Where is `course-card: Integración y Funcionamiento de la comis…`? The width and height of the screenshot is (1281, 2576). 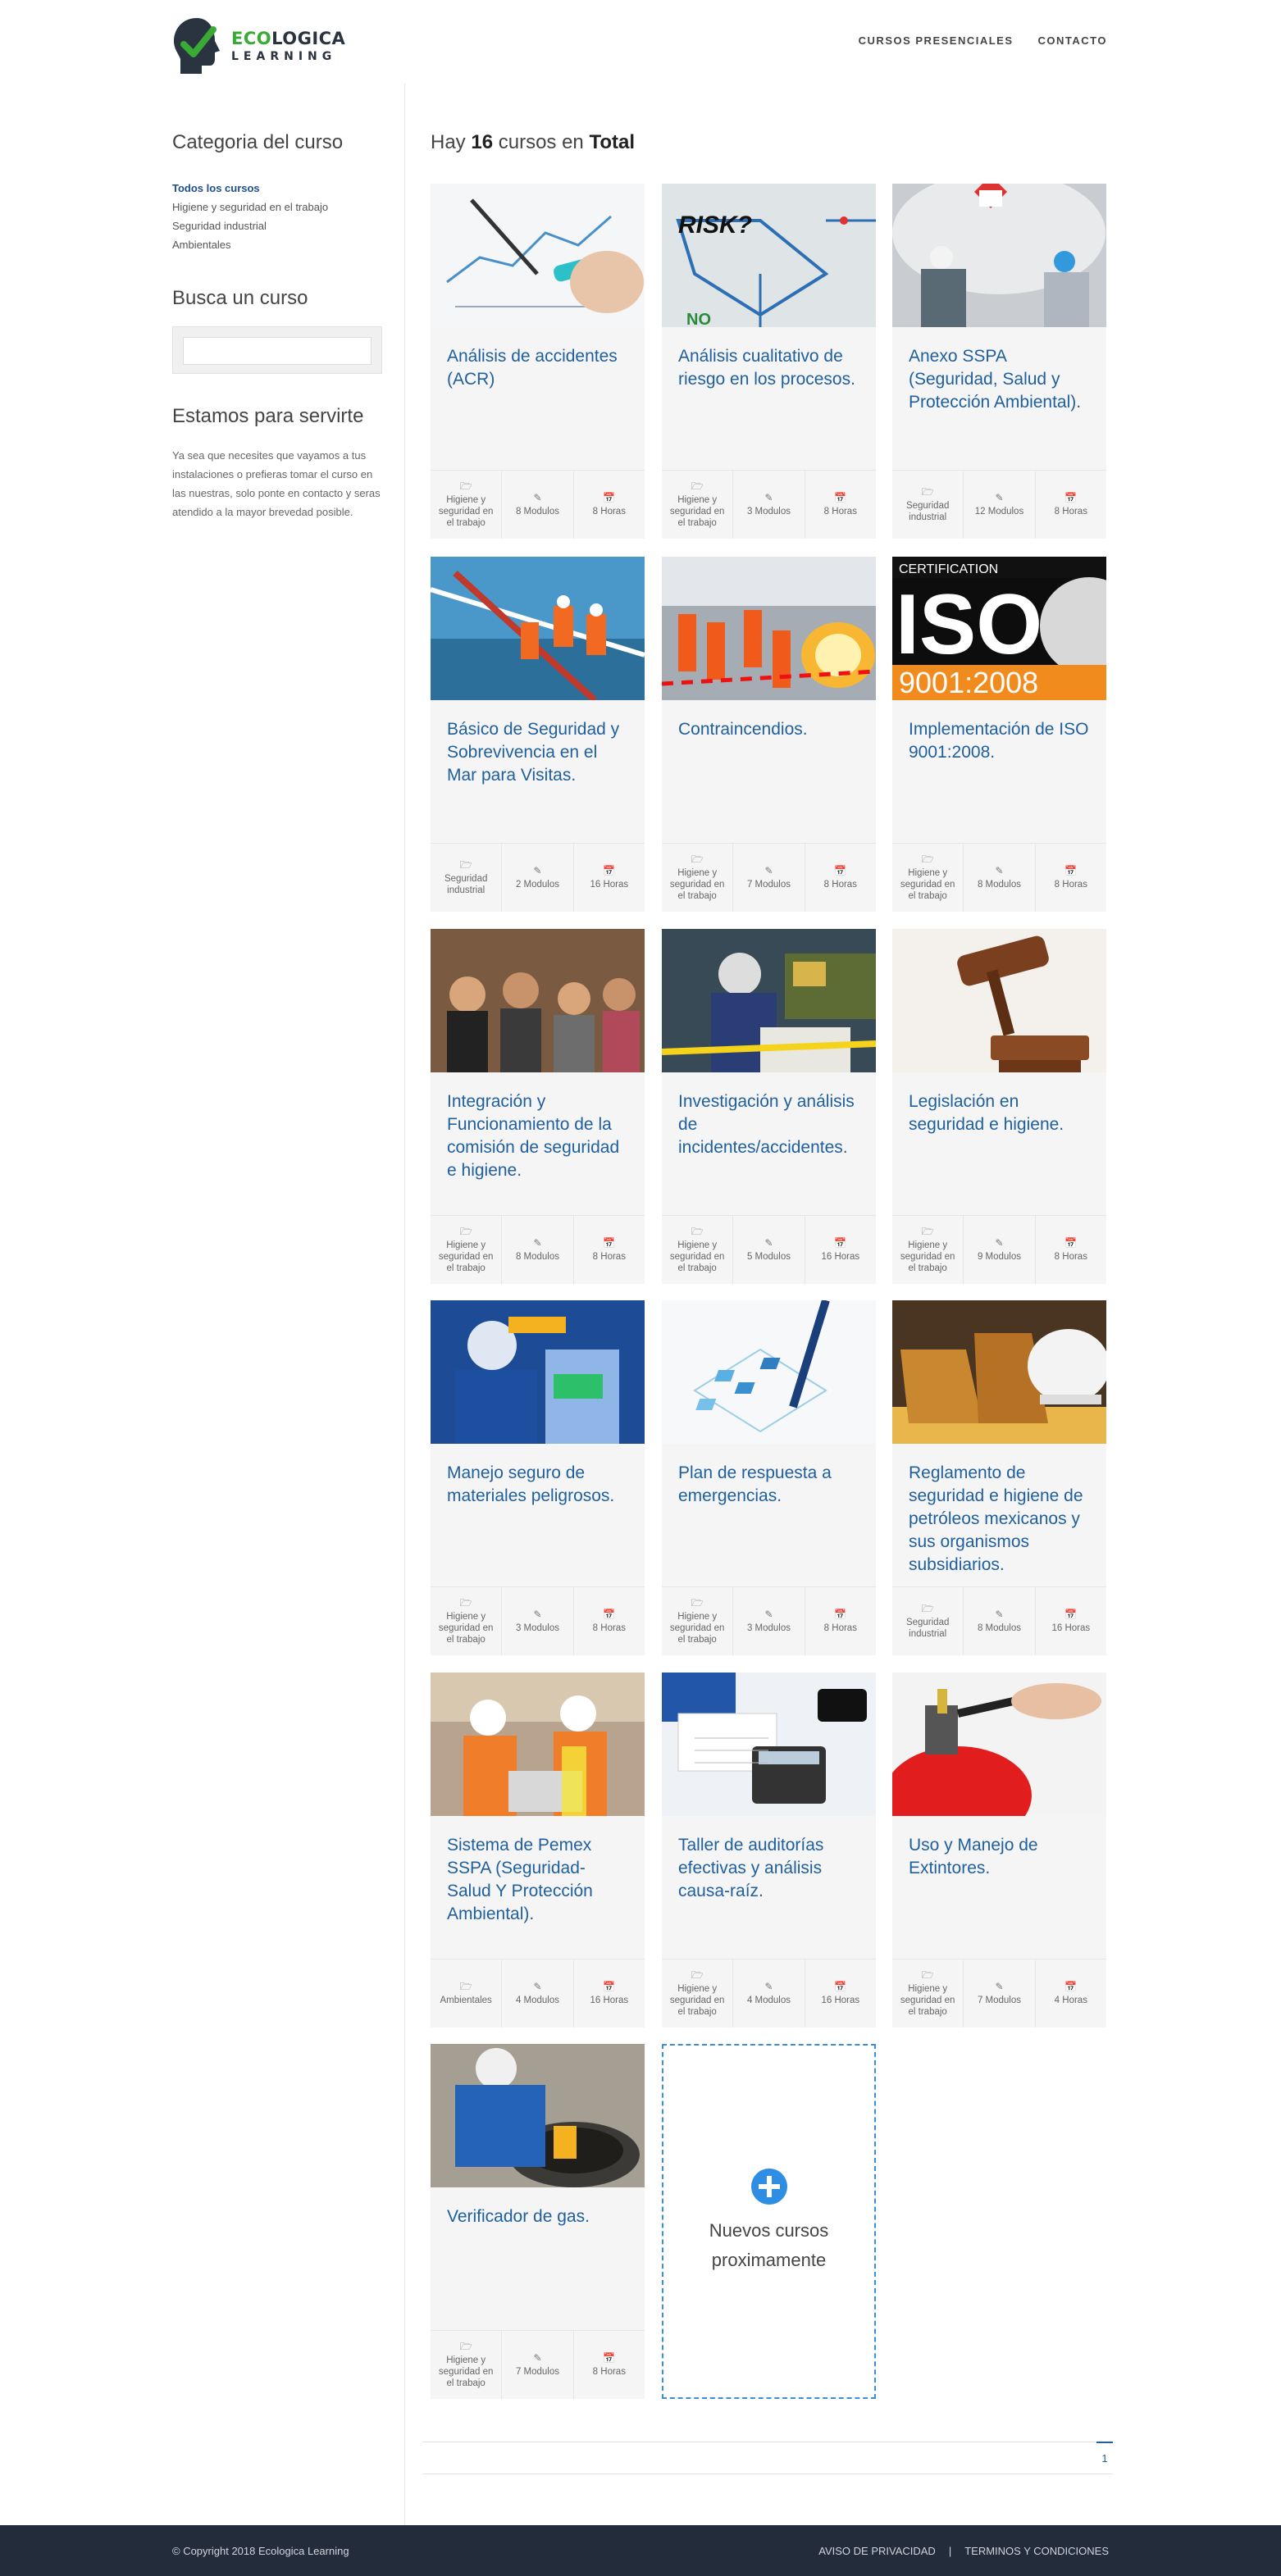
course-card: Integración y Funcionamiento de la comis… is located at coordinates (538, 1106).